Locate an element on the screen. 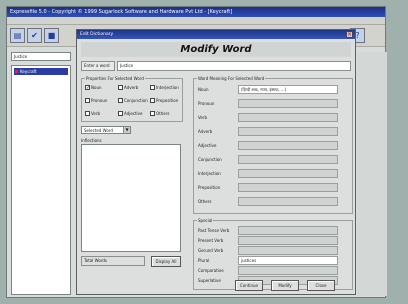  special-row: Plural justices is located at coordinates (268, 260).